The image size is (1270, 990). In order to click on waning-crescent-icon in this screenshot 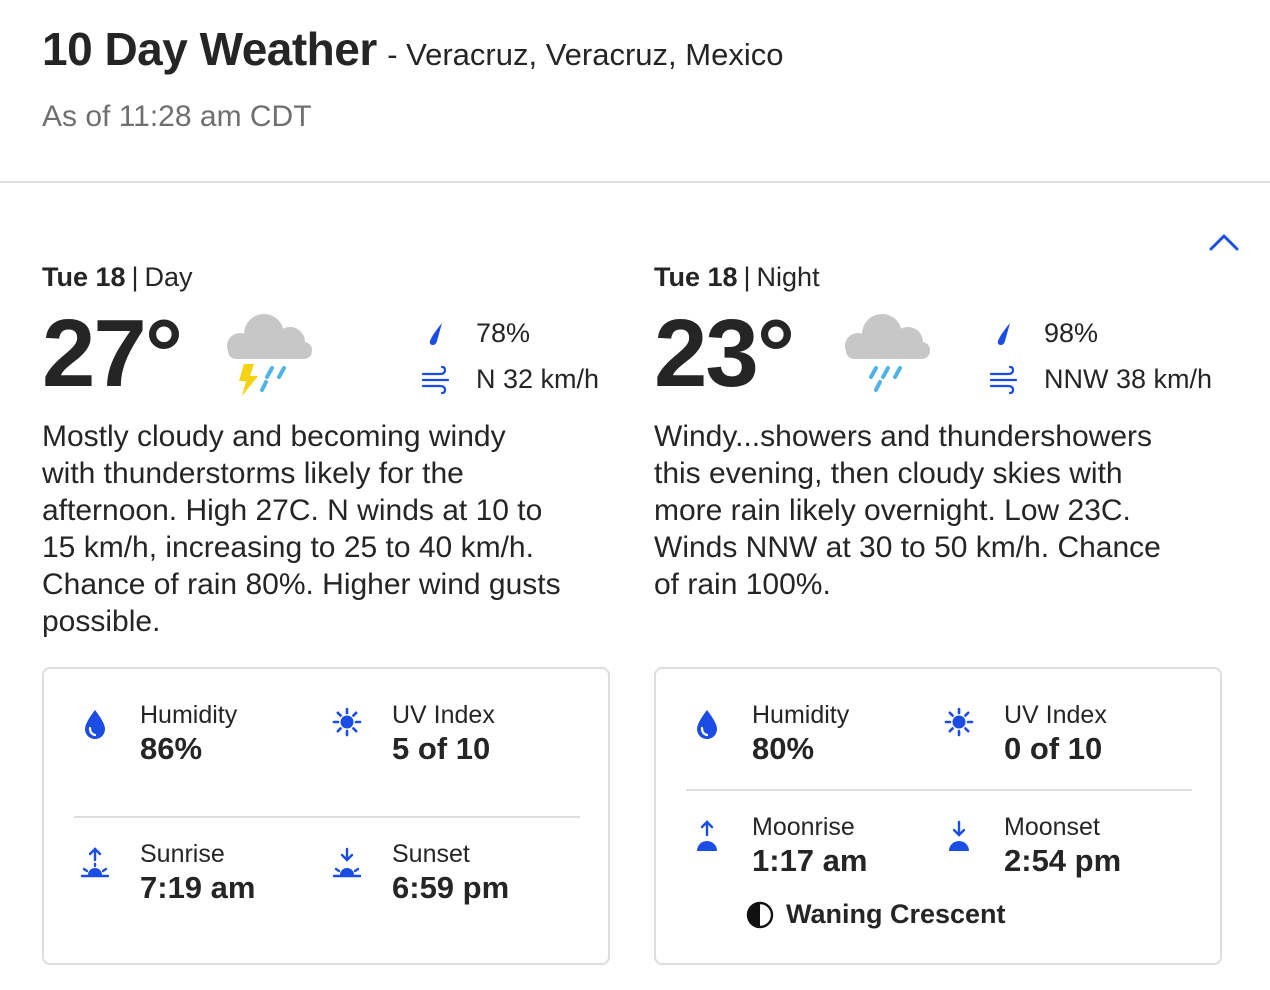, I will do `click(760, 914)`.